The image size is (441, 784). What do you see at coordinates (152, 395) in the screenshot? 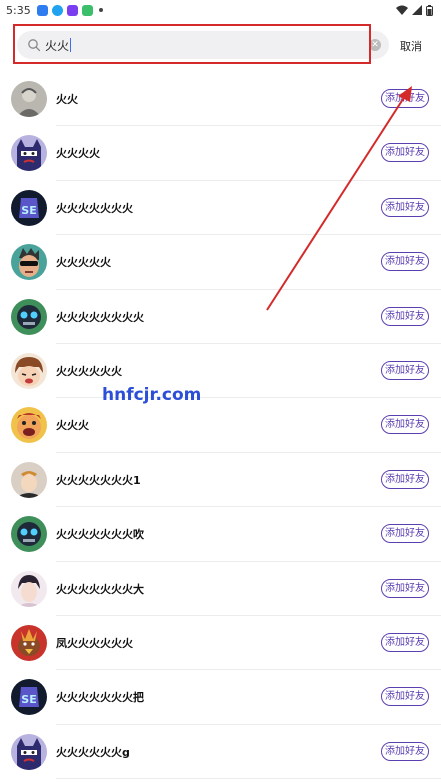
I see `watermark: hnfcjr.com` at bounding box center [152, 395].